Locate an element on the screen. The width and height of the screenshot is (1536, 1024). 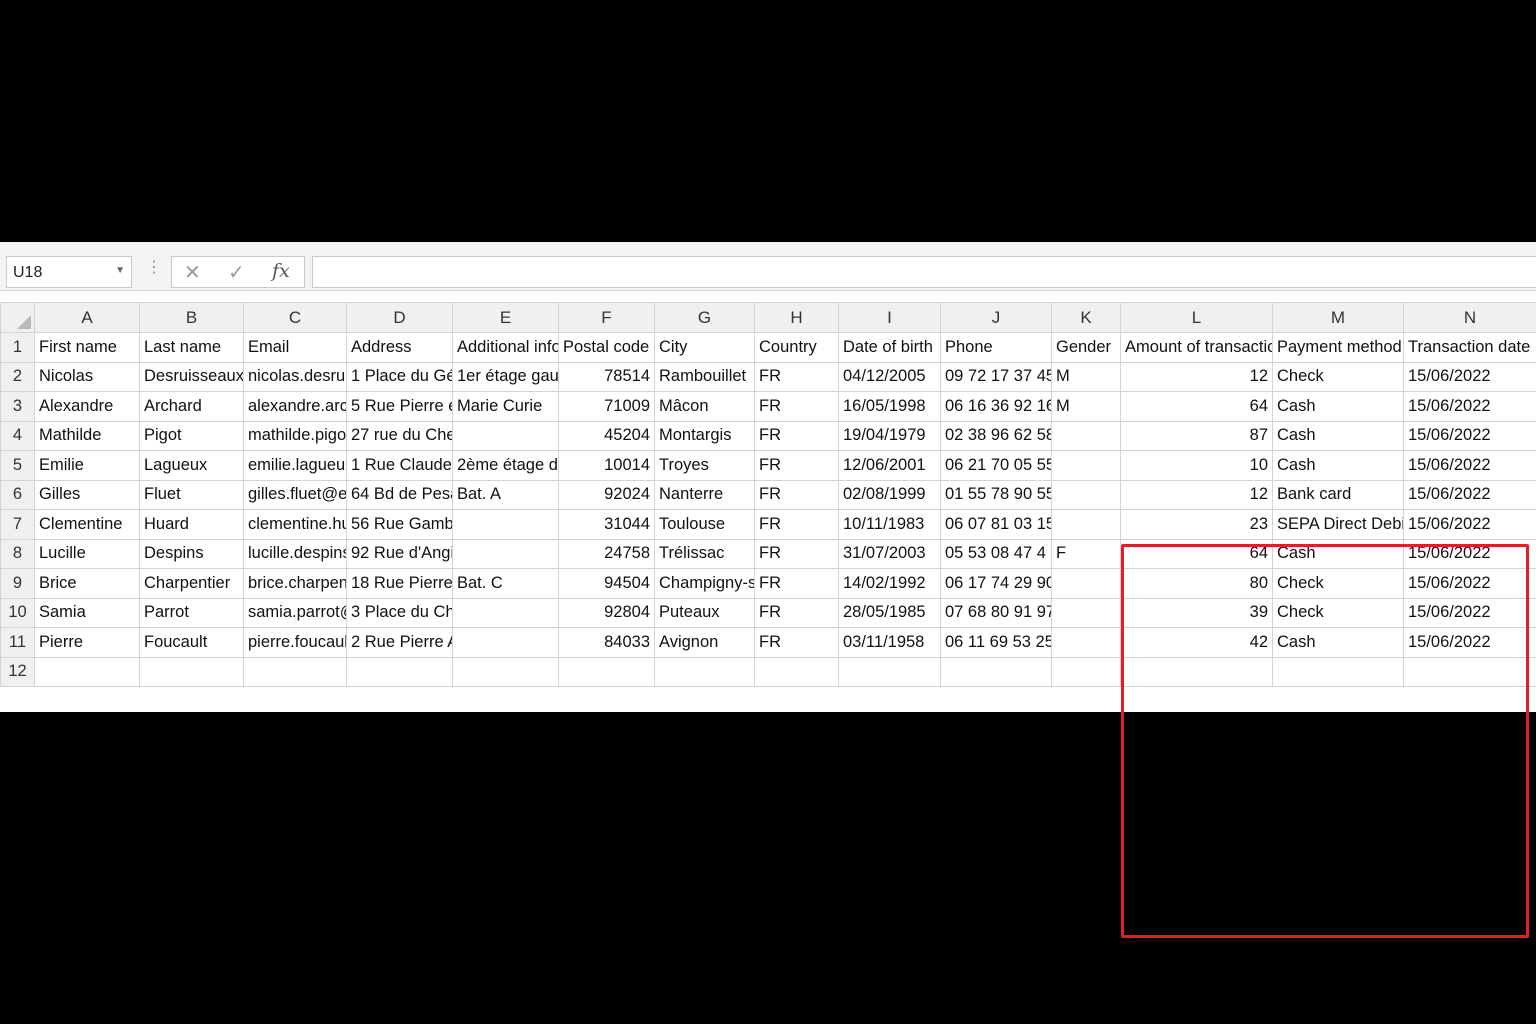
cell-e11 is located at coordinates (505, 642).